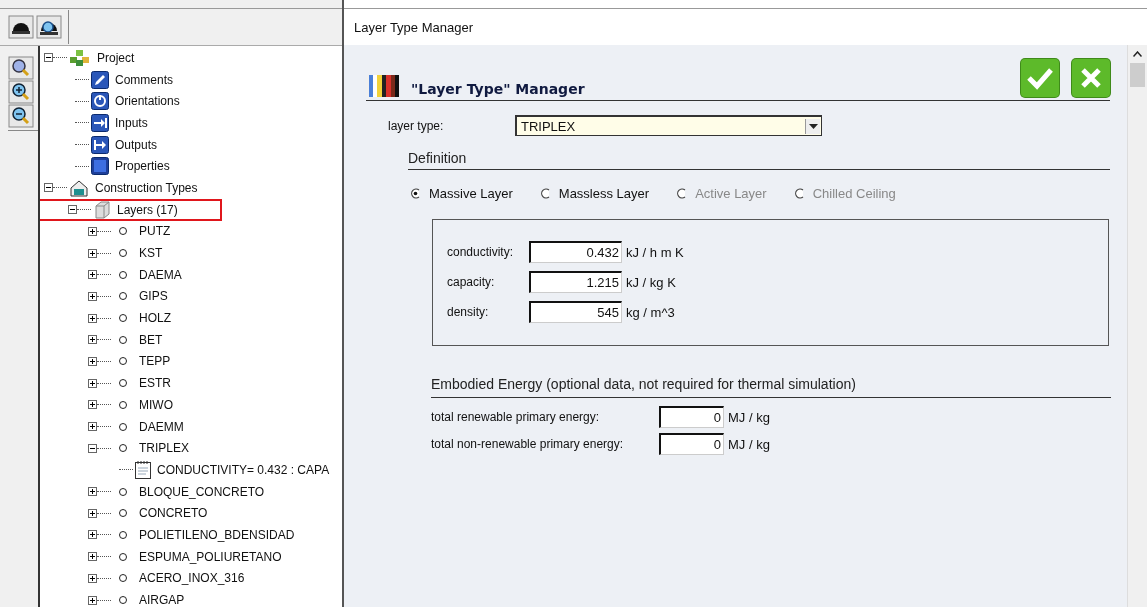 This screenshot has width=1147, height=607. Describe the element at coordinates (1040, 78) in the screenshot. I see `check-icon` at that location.